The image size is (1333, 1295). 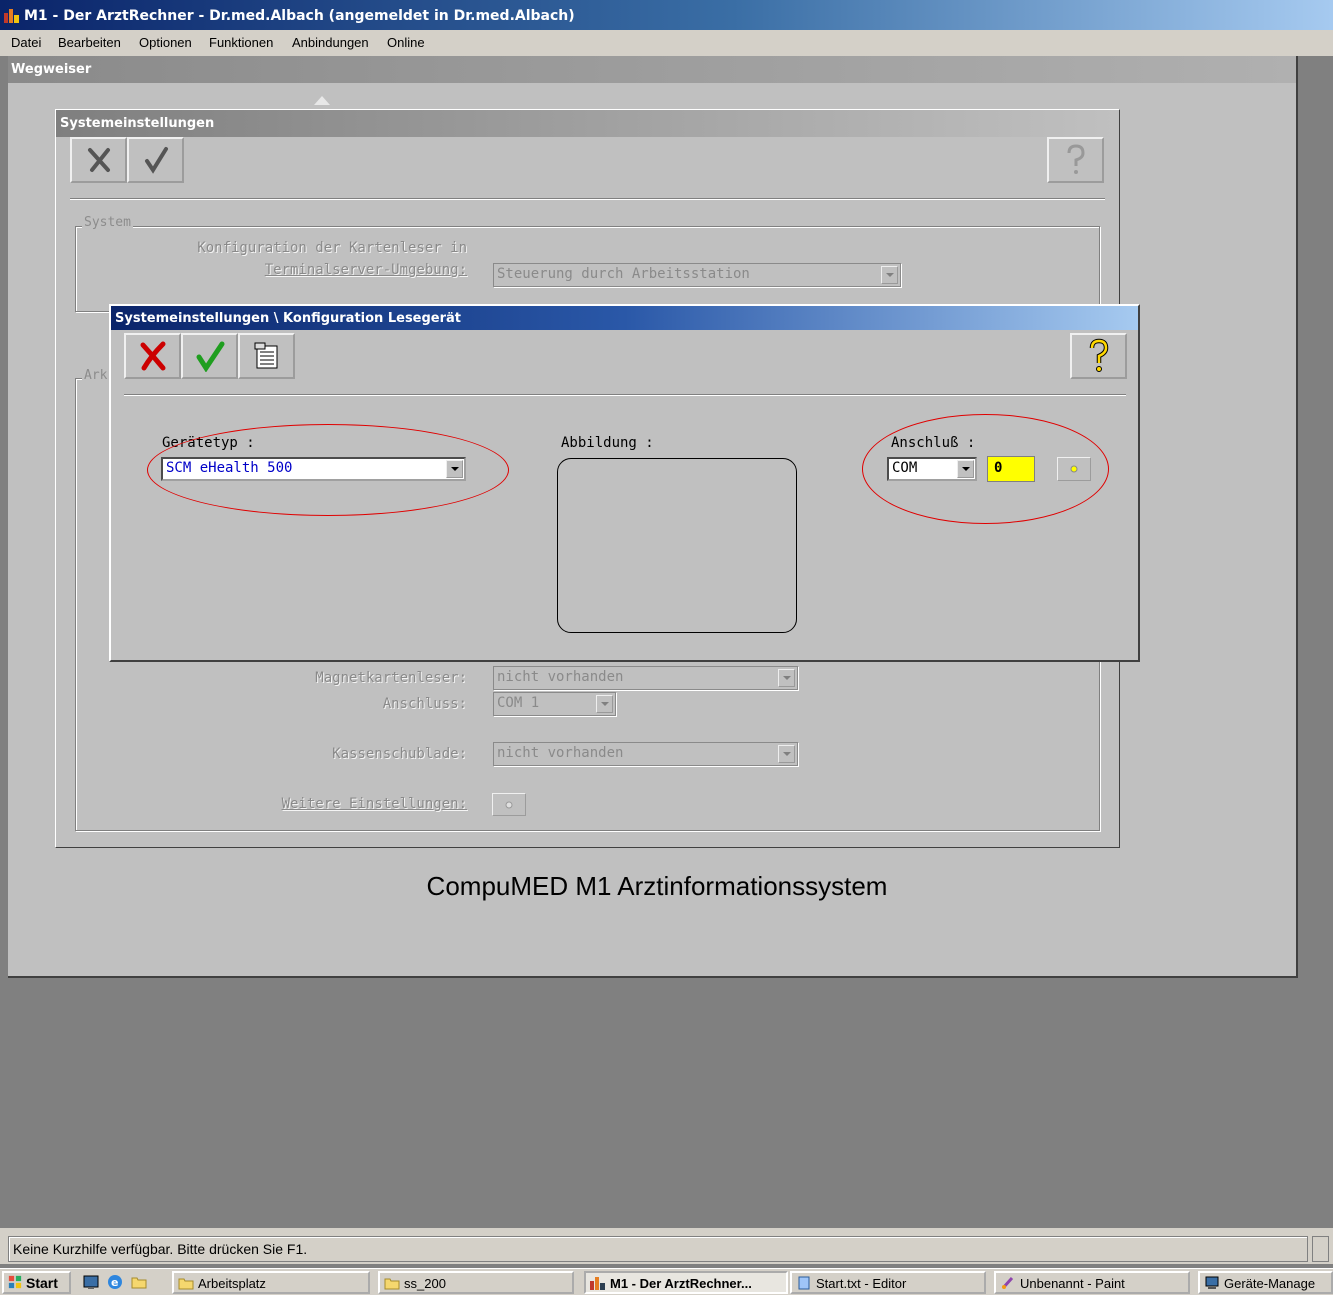 I want to click on menu-online: Online, so click(x=406, y=42).